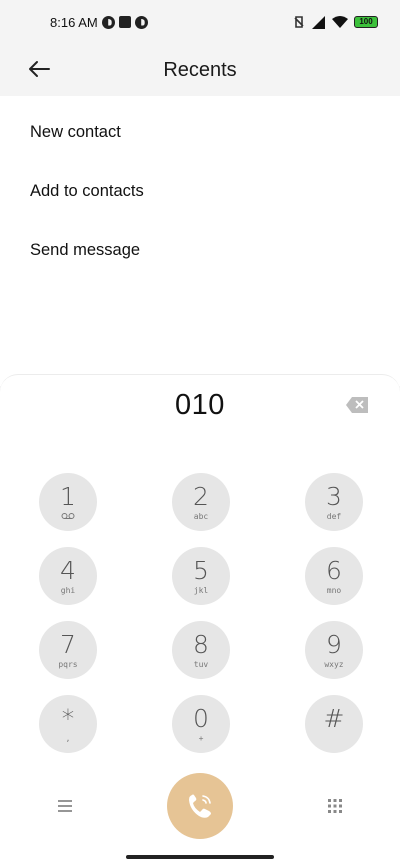 The height and width of the screenshot is (866, 400). I want to click on status-left: 8:16 AM, so click(99, 22).